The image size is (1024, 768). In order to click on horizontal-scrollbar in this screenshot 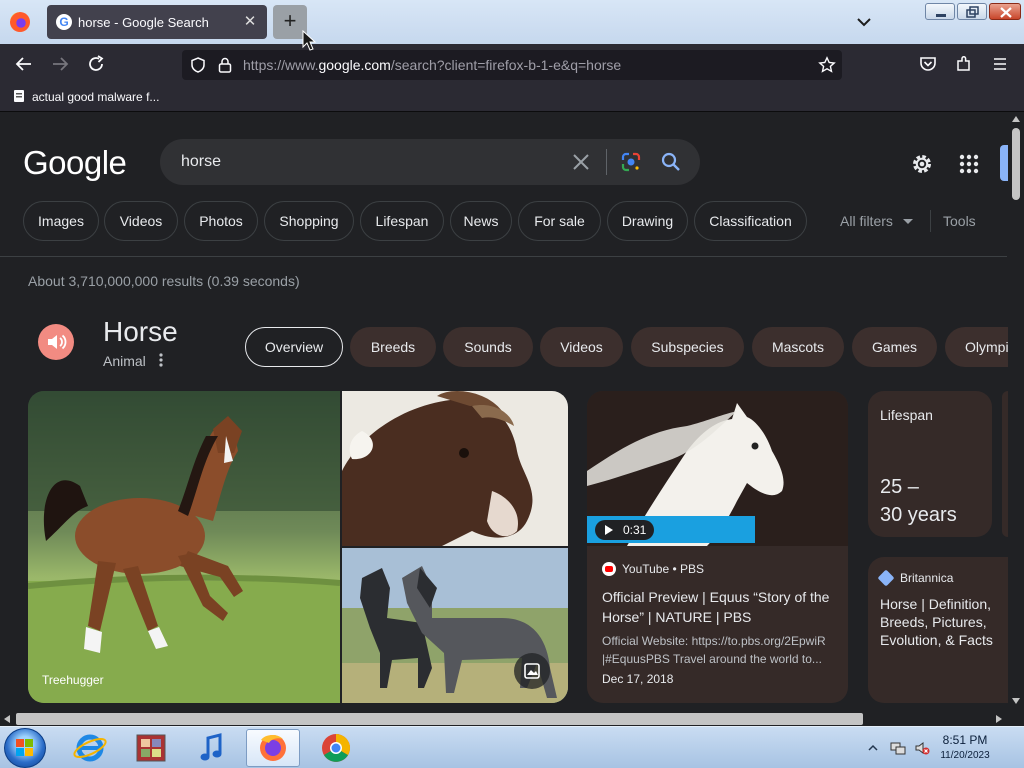, I will do `click(504, 719)`.